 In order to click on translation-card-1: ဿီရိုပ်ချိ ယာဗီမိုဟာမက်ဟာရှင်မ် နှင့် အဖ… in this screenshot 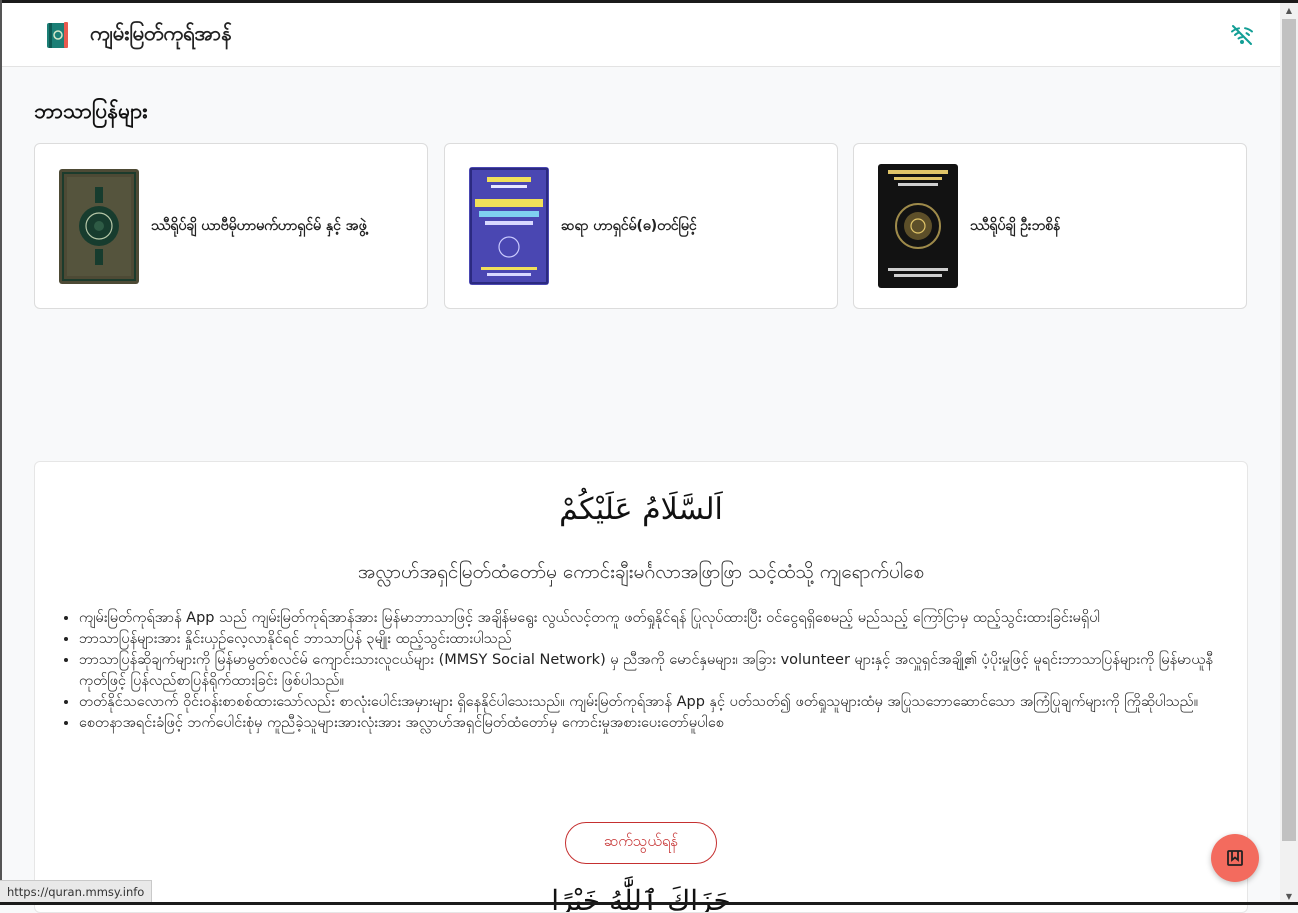, I will do `click(231, 226)`.